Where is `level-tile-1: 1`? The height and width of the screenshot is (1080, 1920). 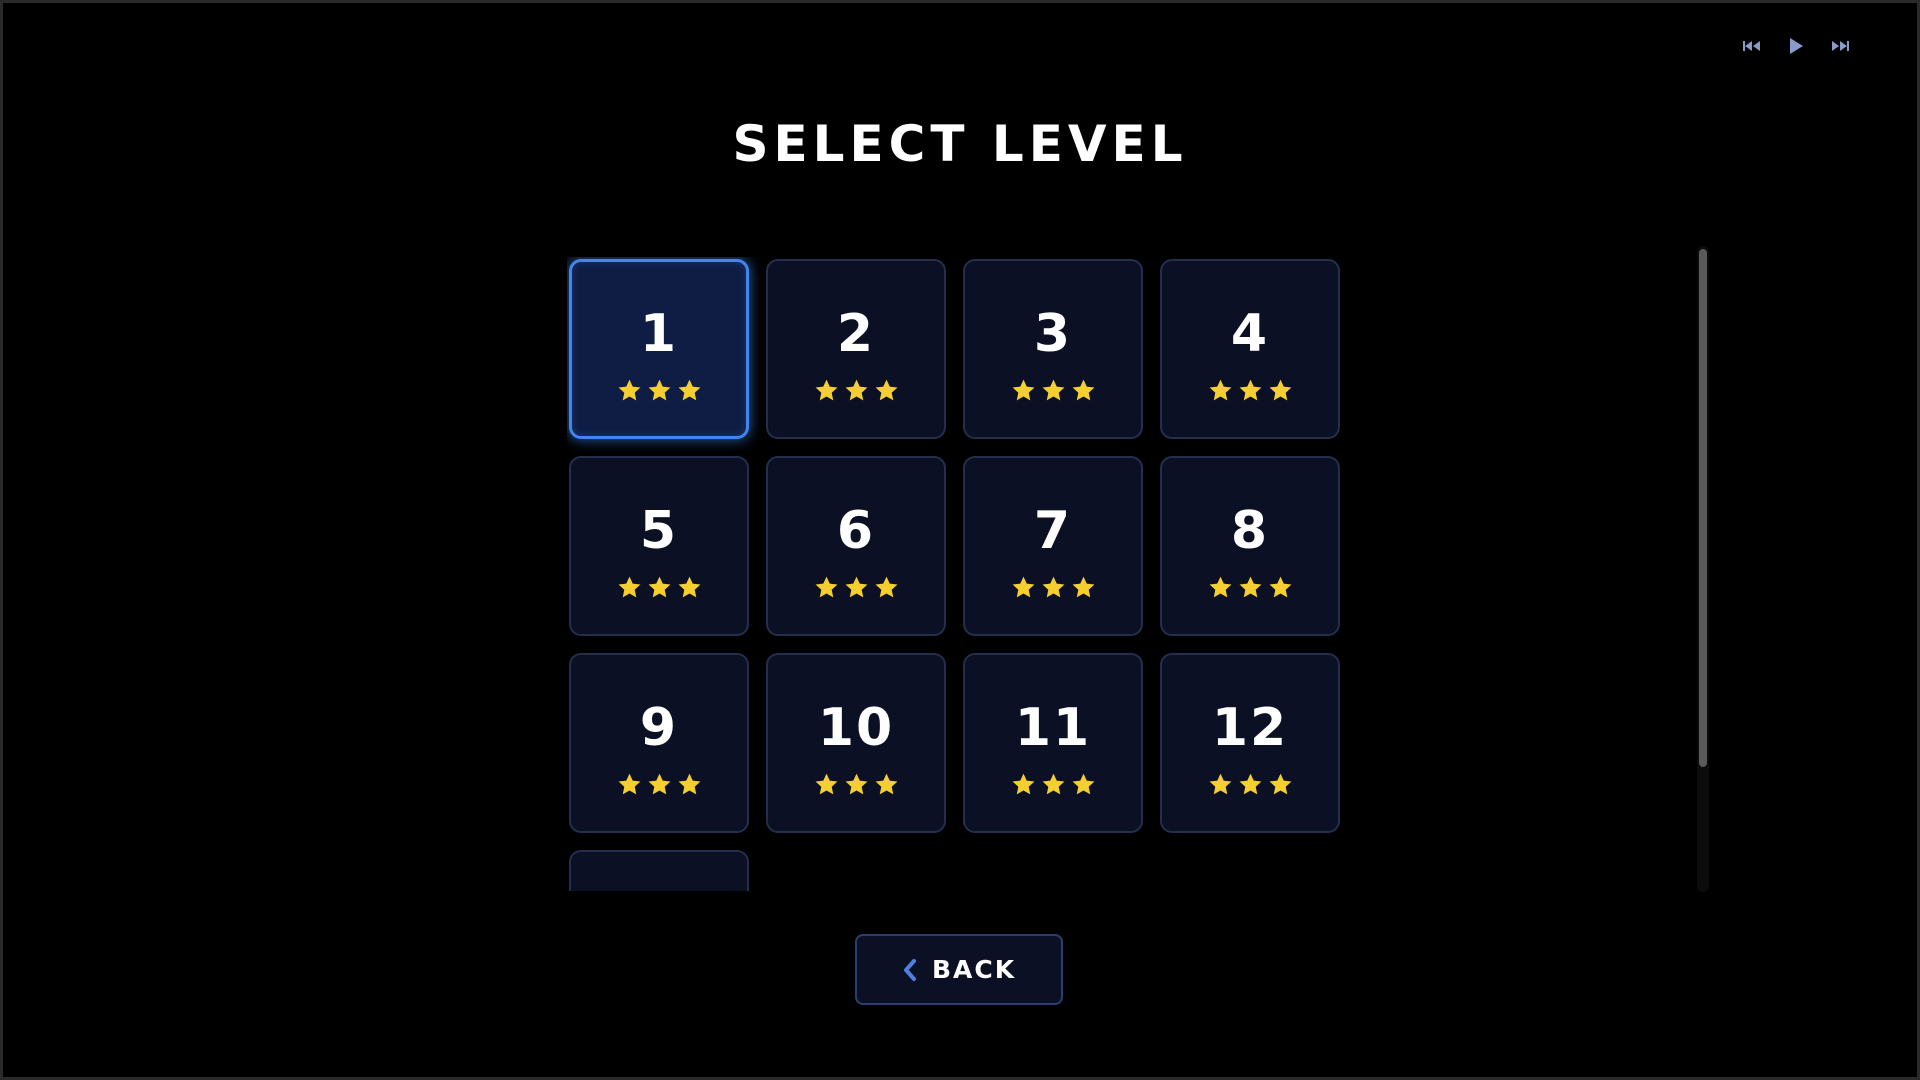 level-tile-1: 1 is located at coordinates (659, 349).